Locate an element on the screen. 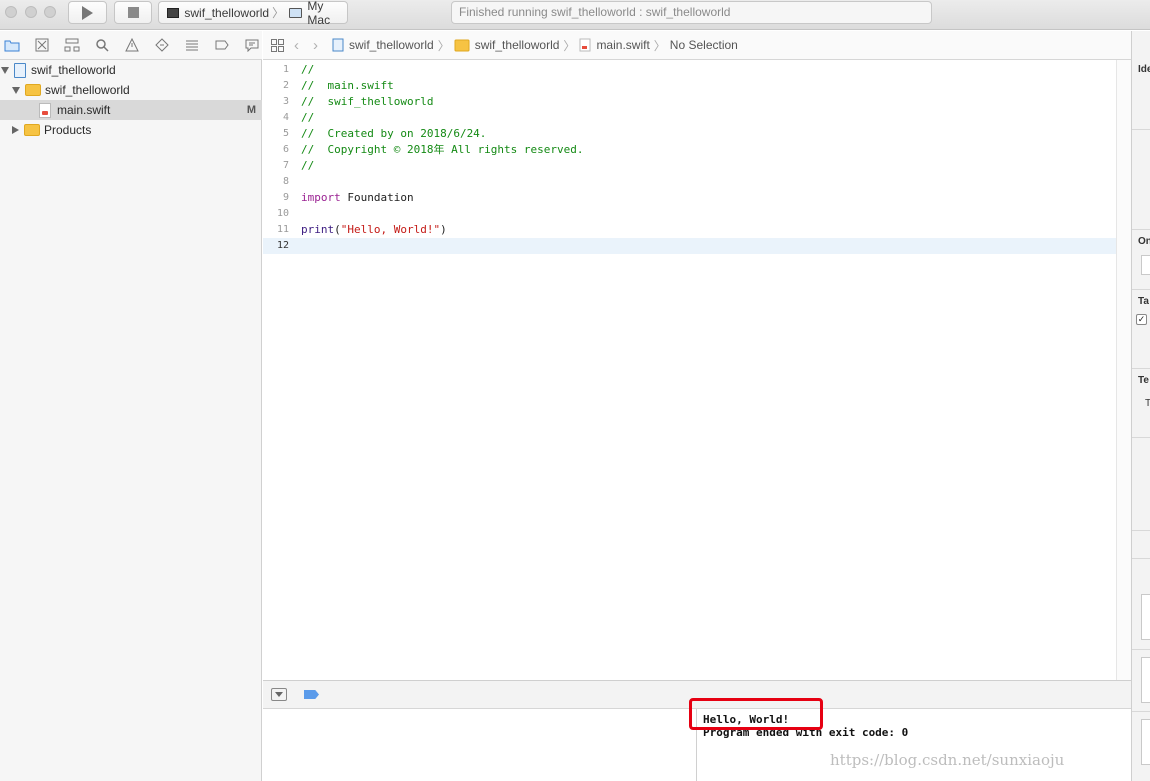 The image size is (1150, 781). line-number: 1 is located at coordinates (285, 69).